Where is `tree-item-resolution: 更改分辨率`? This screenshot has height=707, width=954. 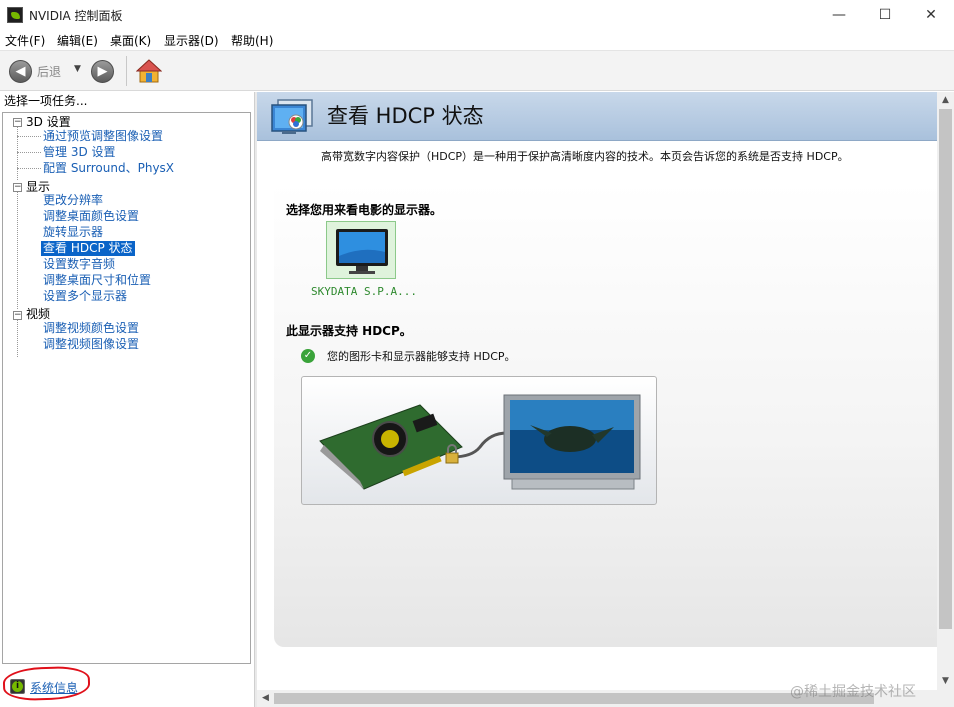
tree-item-resolution: 更改分辨率 is located at coordinates (73, 200).